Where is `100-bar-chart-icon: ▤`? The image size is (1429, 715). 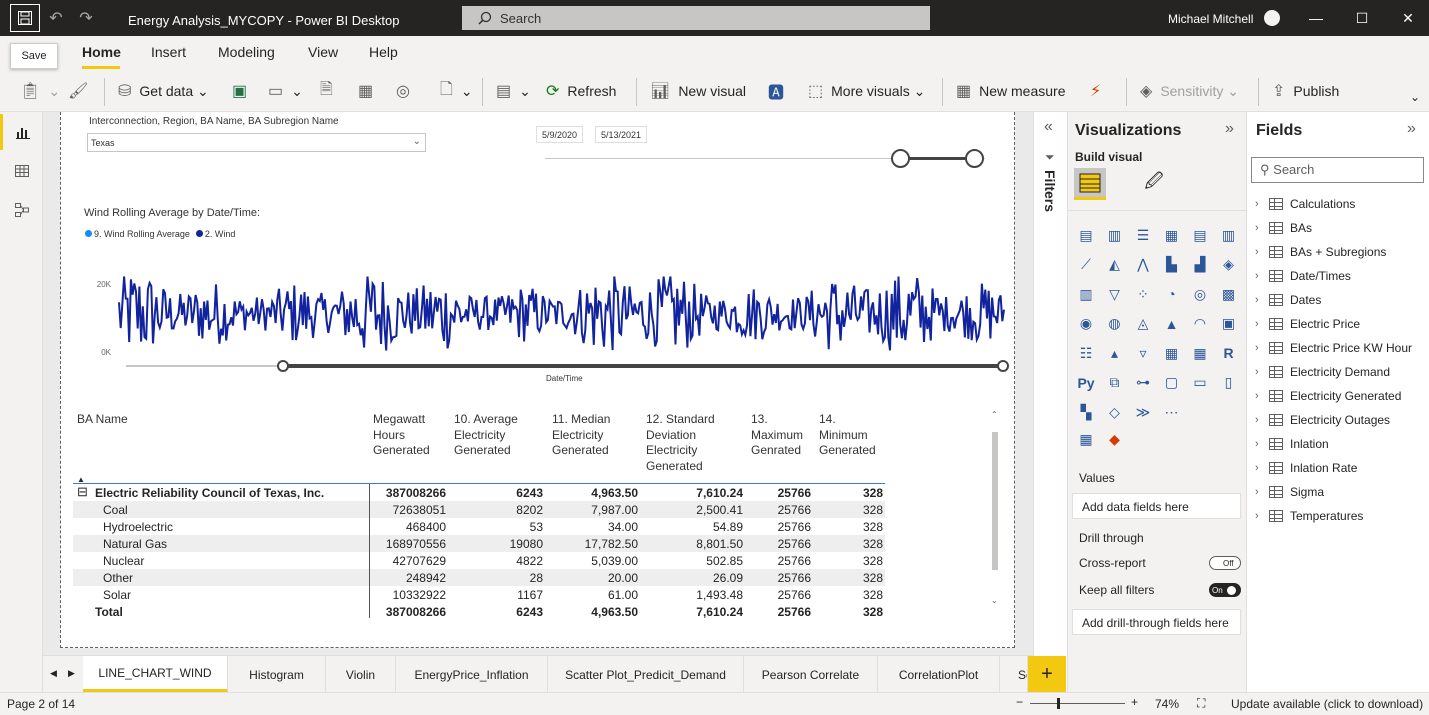
100-bar-chart-icon: ▤ is located at coordinates (1200, 235).